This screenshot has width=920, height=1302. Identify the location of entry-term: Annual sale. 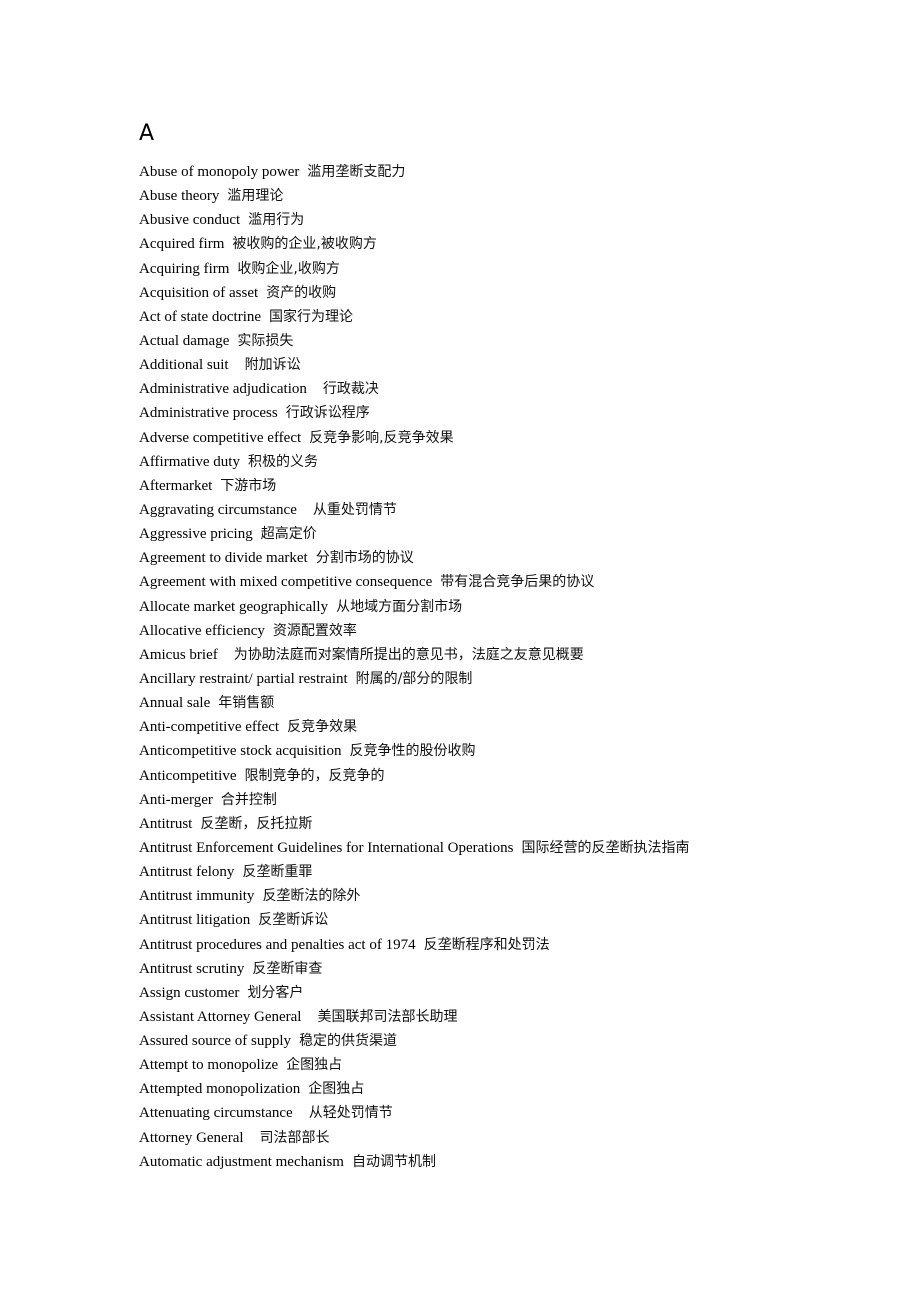
(175, 703).